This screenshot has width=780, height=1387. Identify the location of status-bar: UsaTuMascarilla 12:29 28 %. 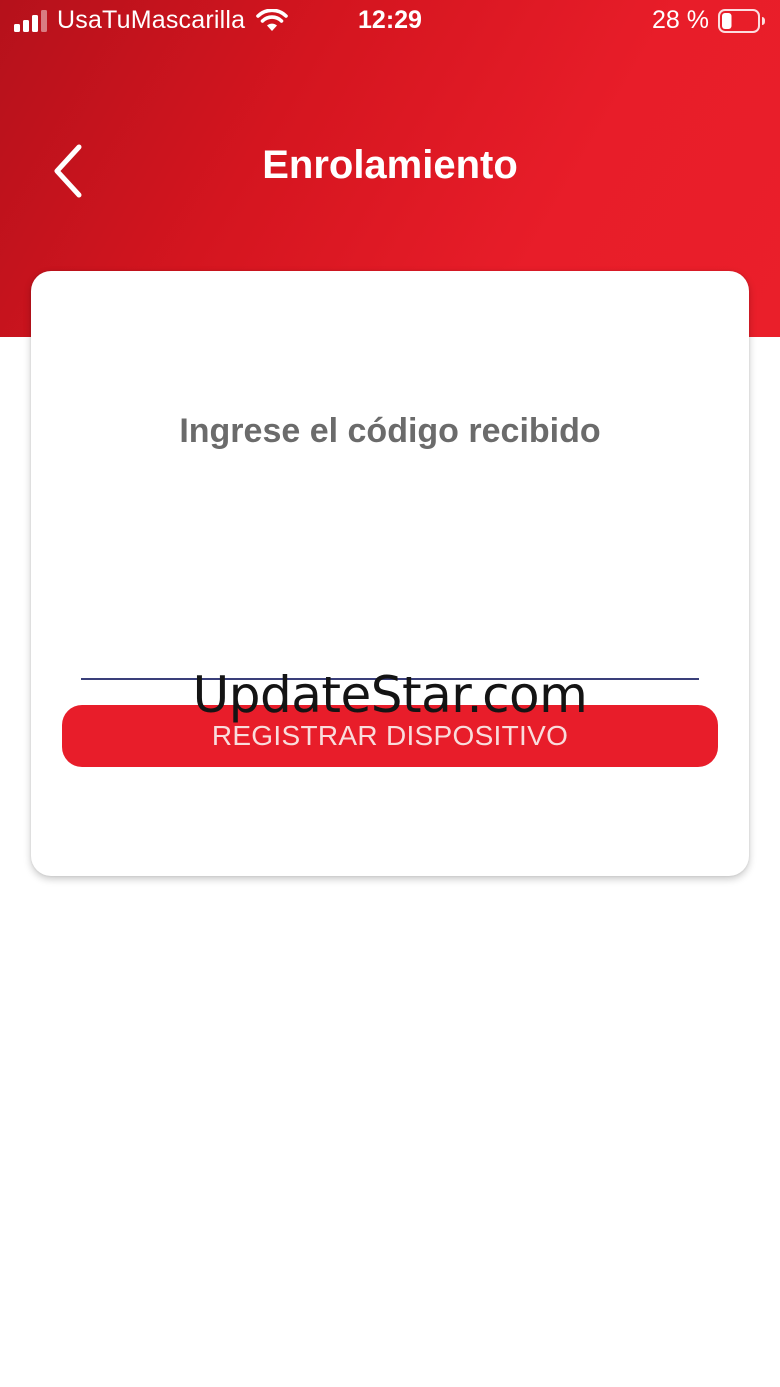
(390, 22).